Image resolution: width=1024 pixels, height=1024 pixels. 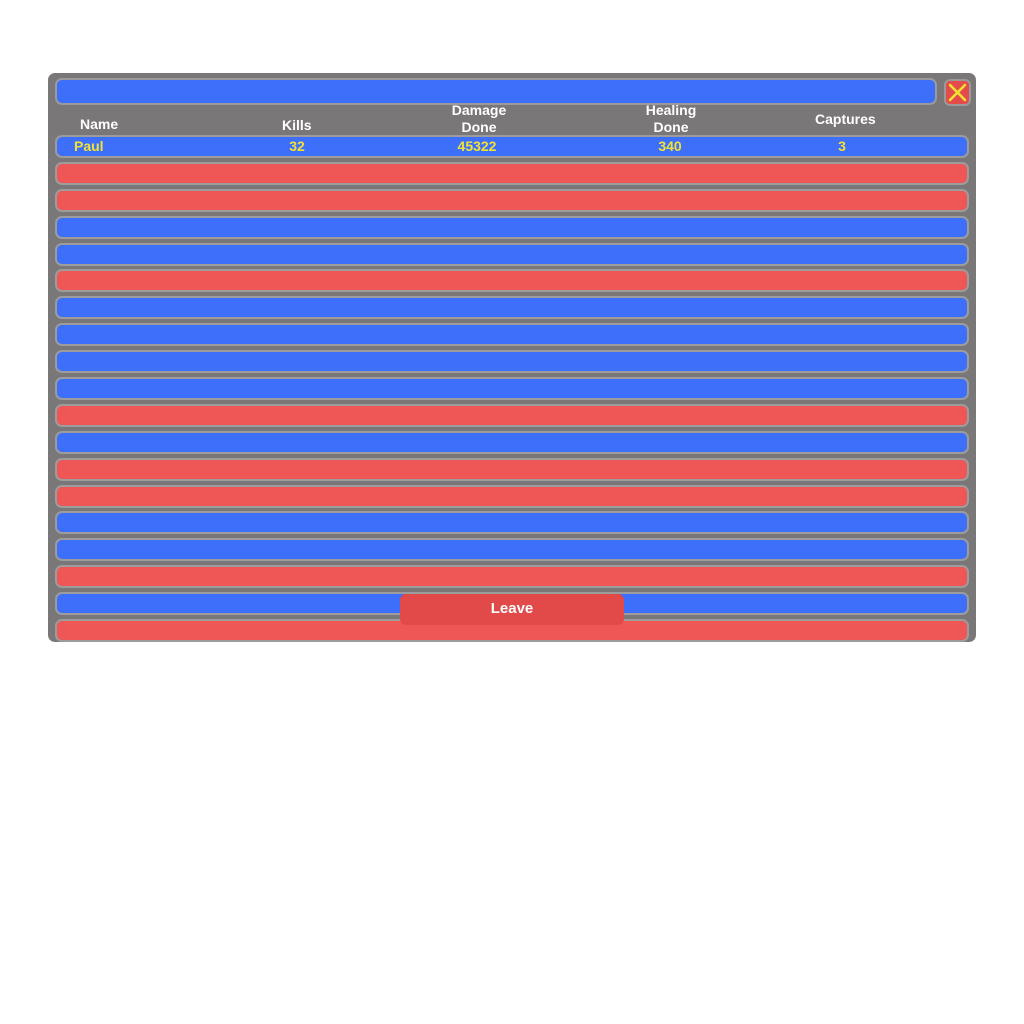 I want to click on column-header-damage: Damage Done, so click(x=479, y=119).